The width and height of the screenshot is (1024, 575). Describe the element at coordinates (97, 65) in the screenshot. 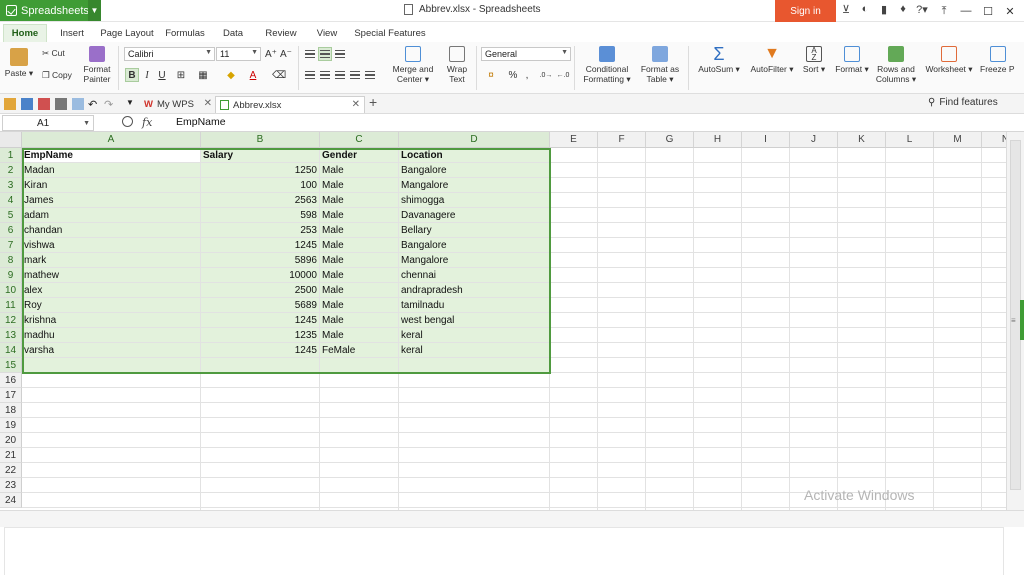

I see `format-painter-button: Format Painter` at that location.